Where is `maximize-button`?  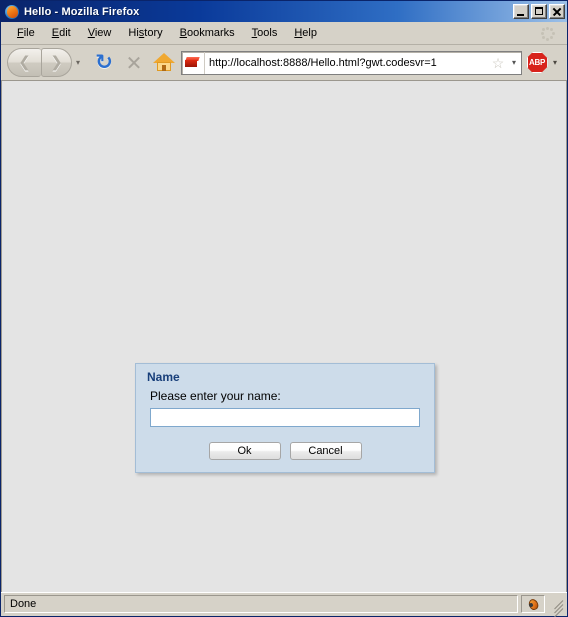
maximize-button is located at coordinates (539, 11).